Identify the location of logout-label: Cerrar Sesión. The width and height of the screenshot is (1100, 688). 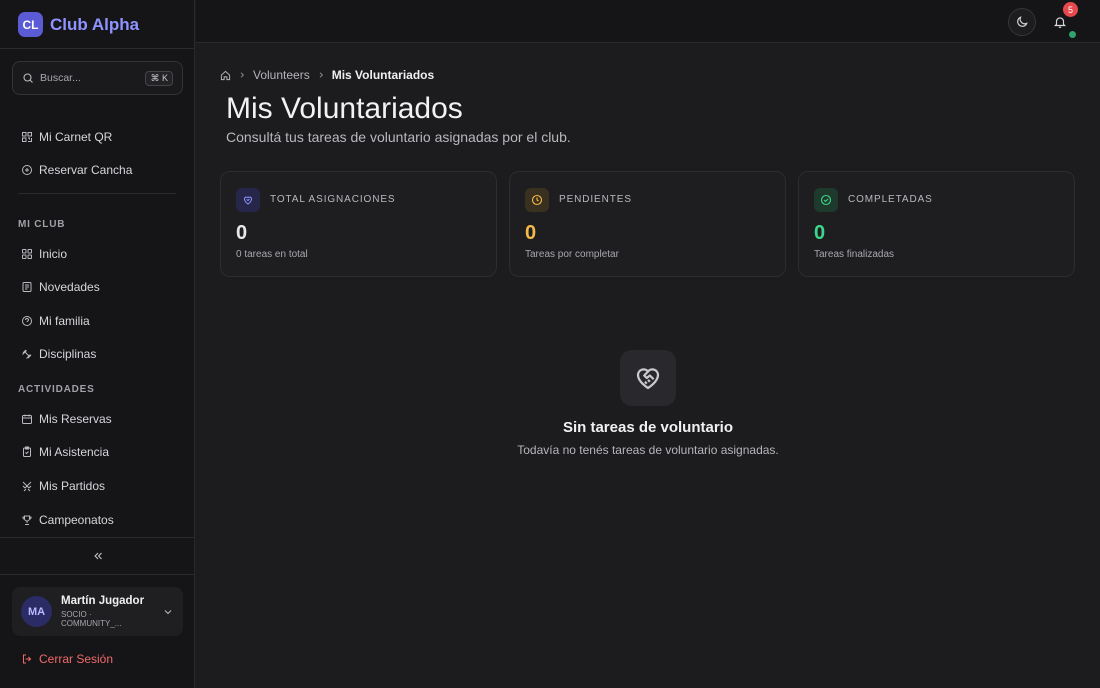
(76, 659).